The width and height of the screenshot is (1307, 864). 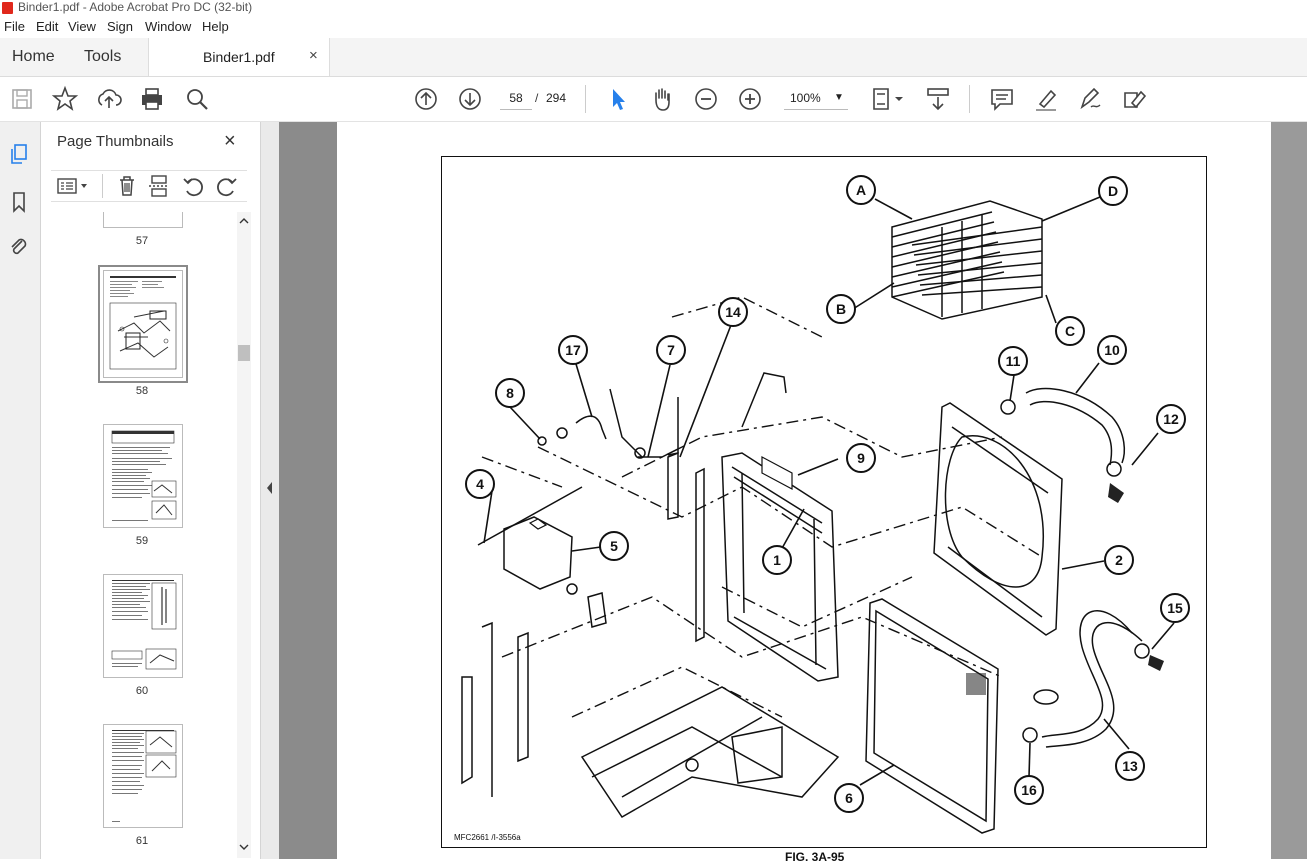 What do you see at coordinates (618, 99) in the screenshot?
I see `select-cursor-icon` at bounding box center [618, 99].